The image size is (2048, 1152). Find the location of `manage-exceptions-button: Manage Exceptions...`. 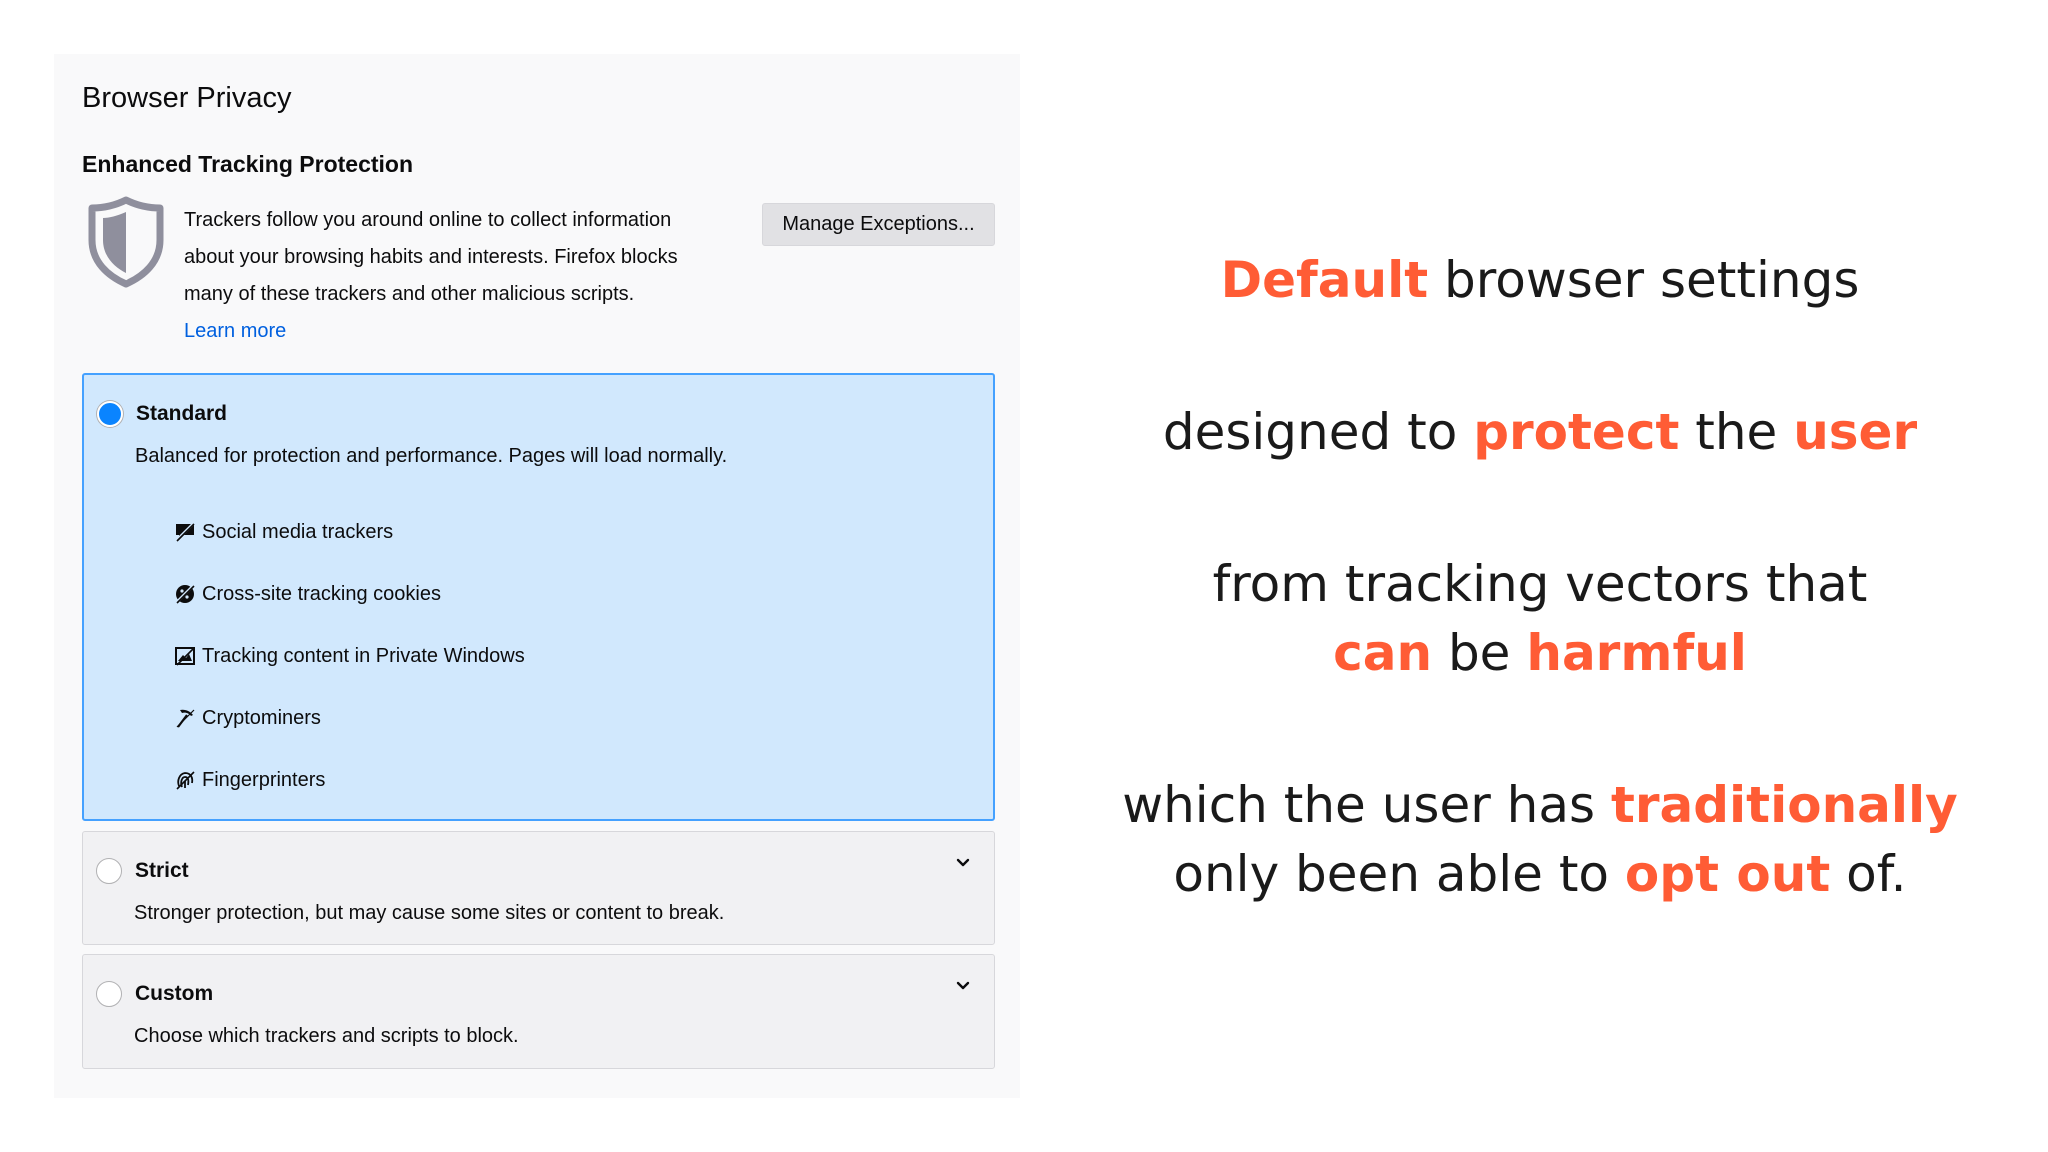

manage-exceptions-button: Manage Exceptions... is located at coordinates (878, 224).